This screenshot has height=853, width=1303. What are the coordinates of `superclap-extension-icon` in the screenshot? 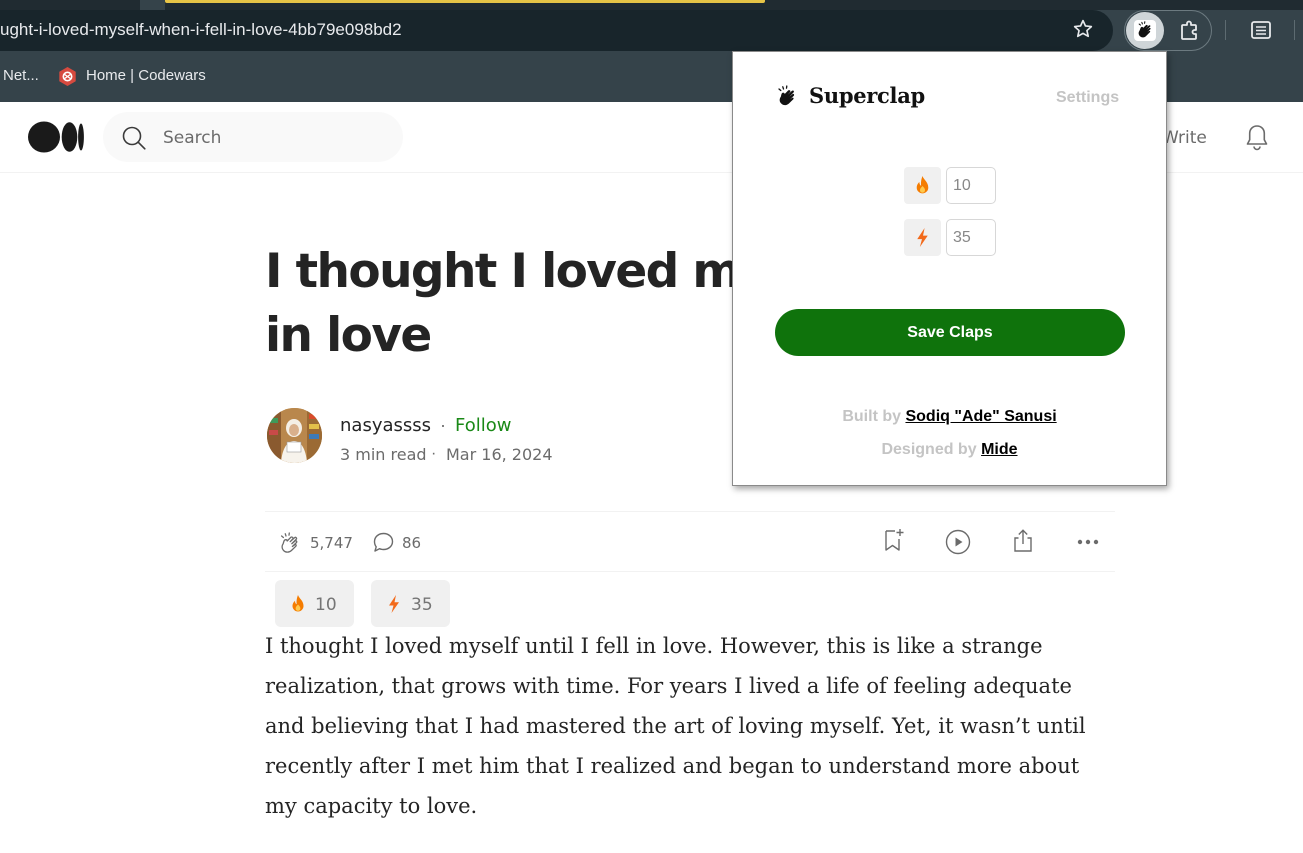 It's located at (1144, 29).